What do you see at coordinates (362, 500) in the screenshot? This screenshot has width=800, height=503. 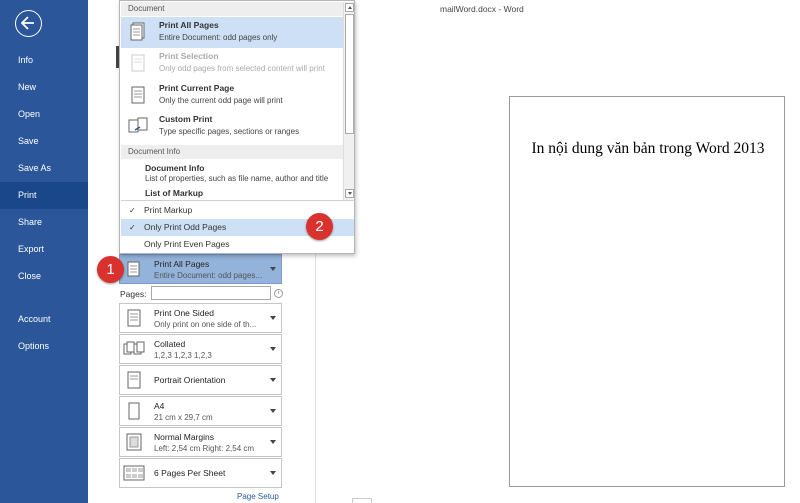 I see `page-navigation` at bounding box center [362, 500].